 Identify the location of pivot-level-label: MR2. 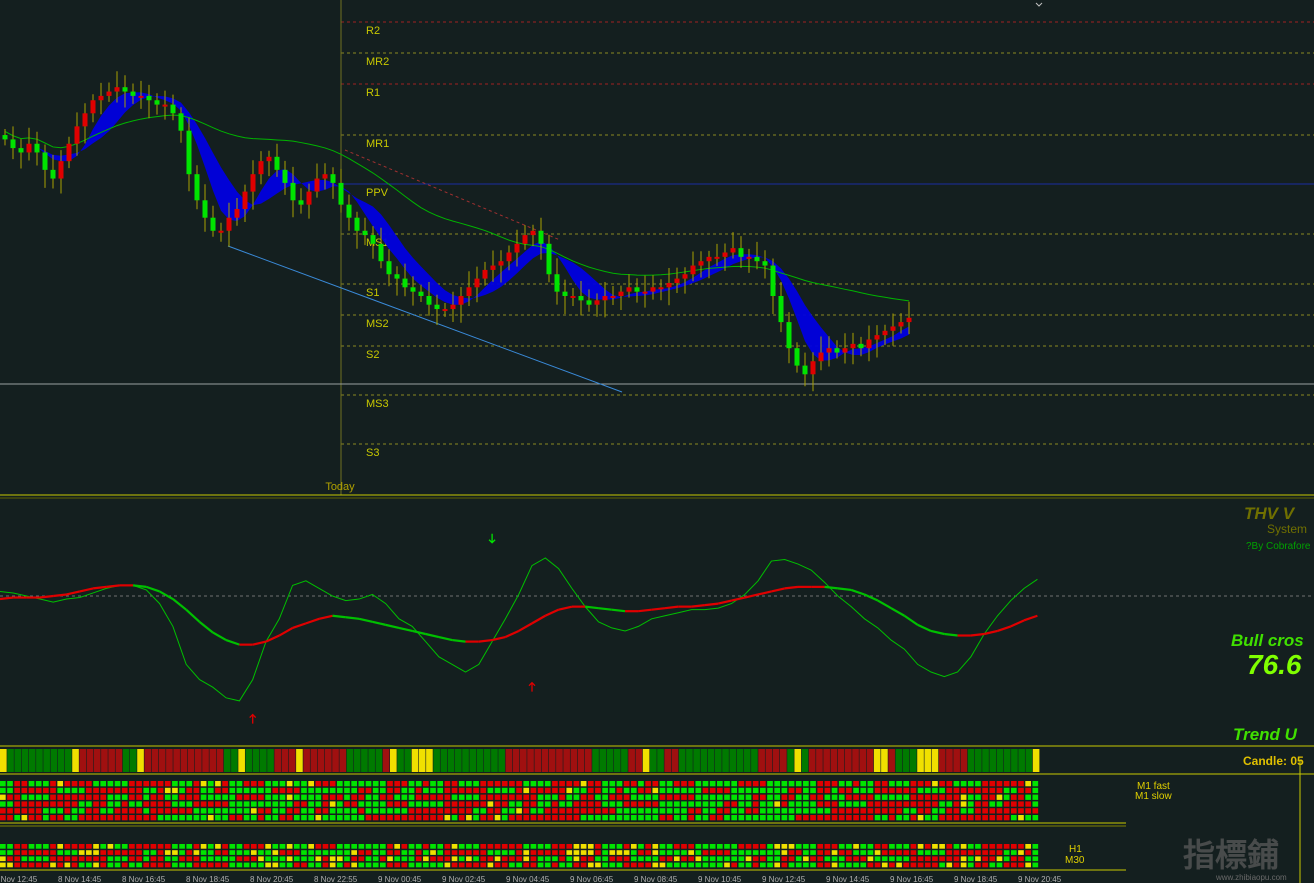
(377, 62).